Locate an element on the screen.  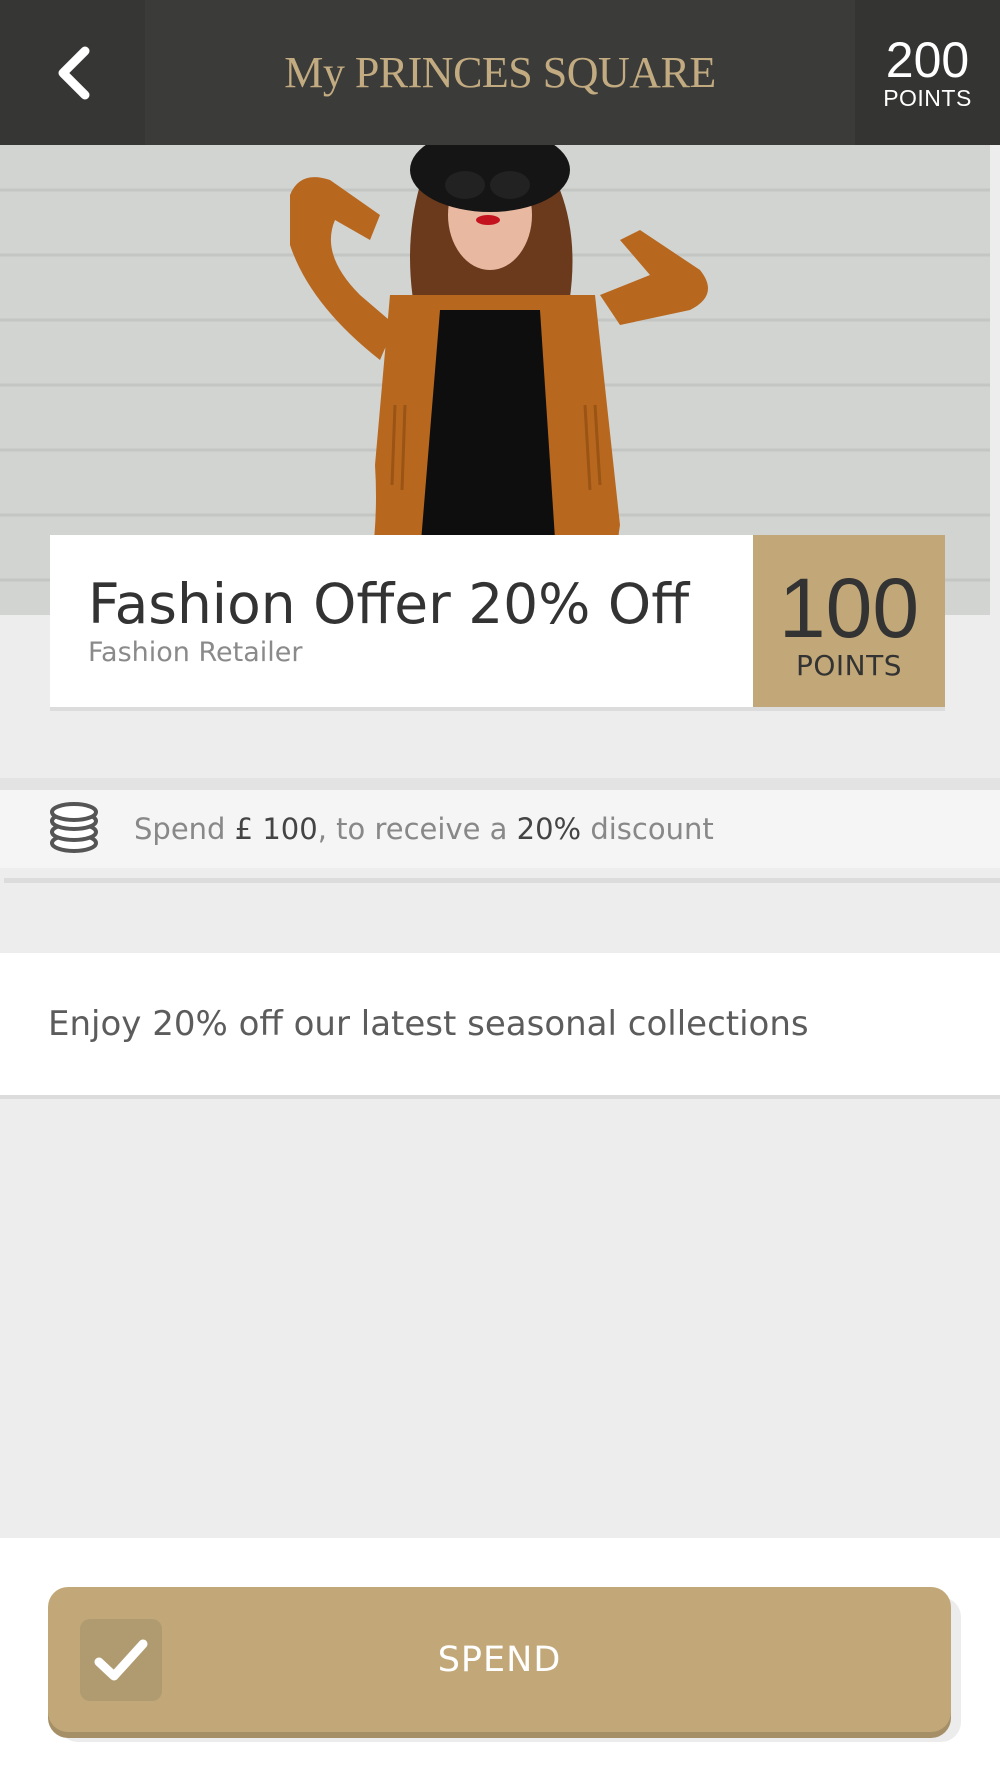
chevron-left-icon is located at coordinates (73, 72).